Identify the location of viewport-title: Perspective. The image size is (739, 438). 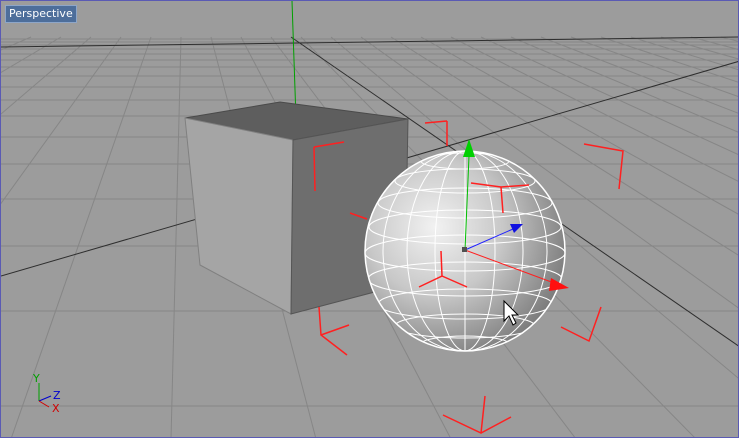
(41, 14).